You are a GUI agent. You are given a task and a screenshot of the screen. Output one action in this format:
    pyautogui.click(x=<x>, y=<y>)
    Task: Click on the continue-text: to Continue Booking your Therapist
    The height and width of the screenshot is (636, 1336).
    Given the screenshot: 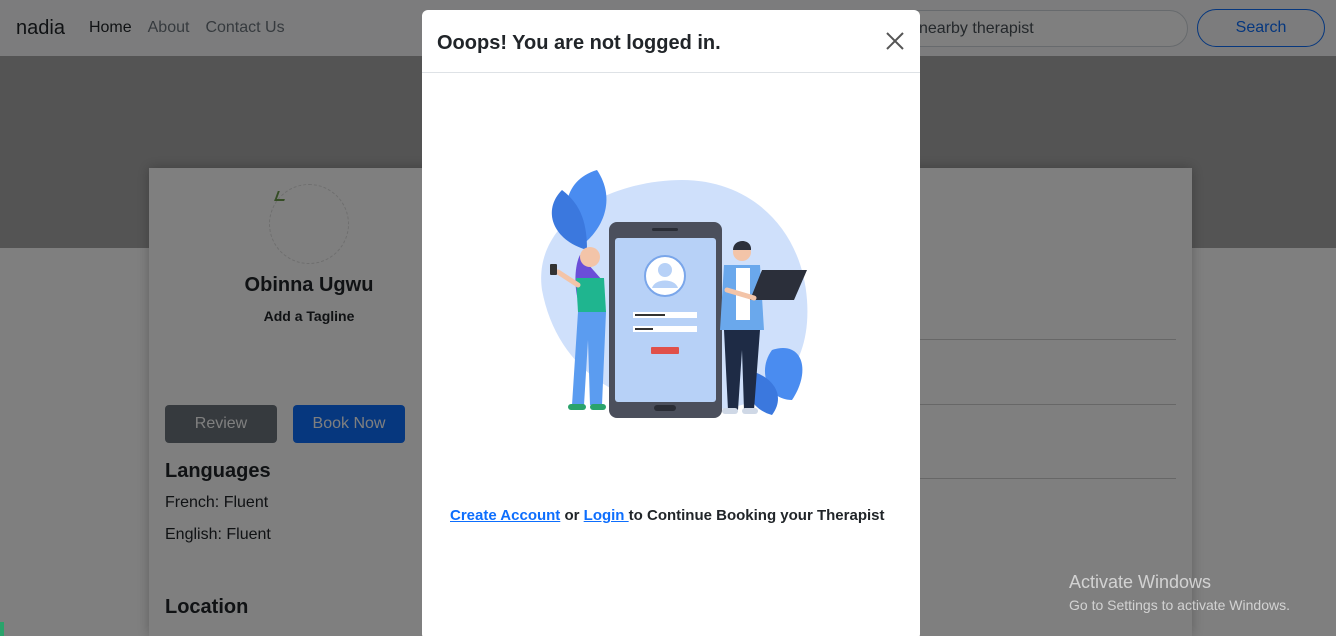 What is the action you would take?
    pyautogui.click(x=756, y=515)
    